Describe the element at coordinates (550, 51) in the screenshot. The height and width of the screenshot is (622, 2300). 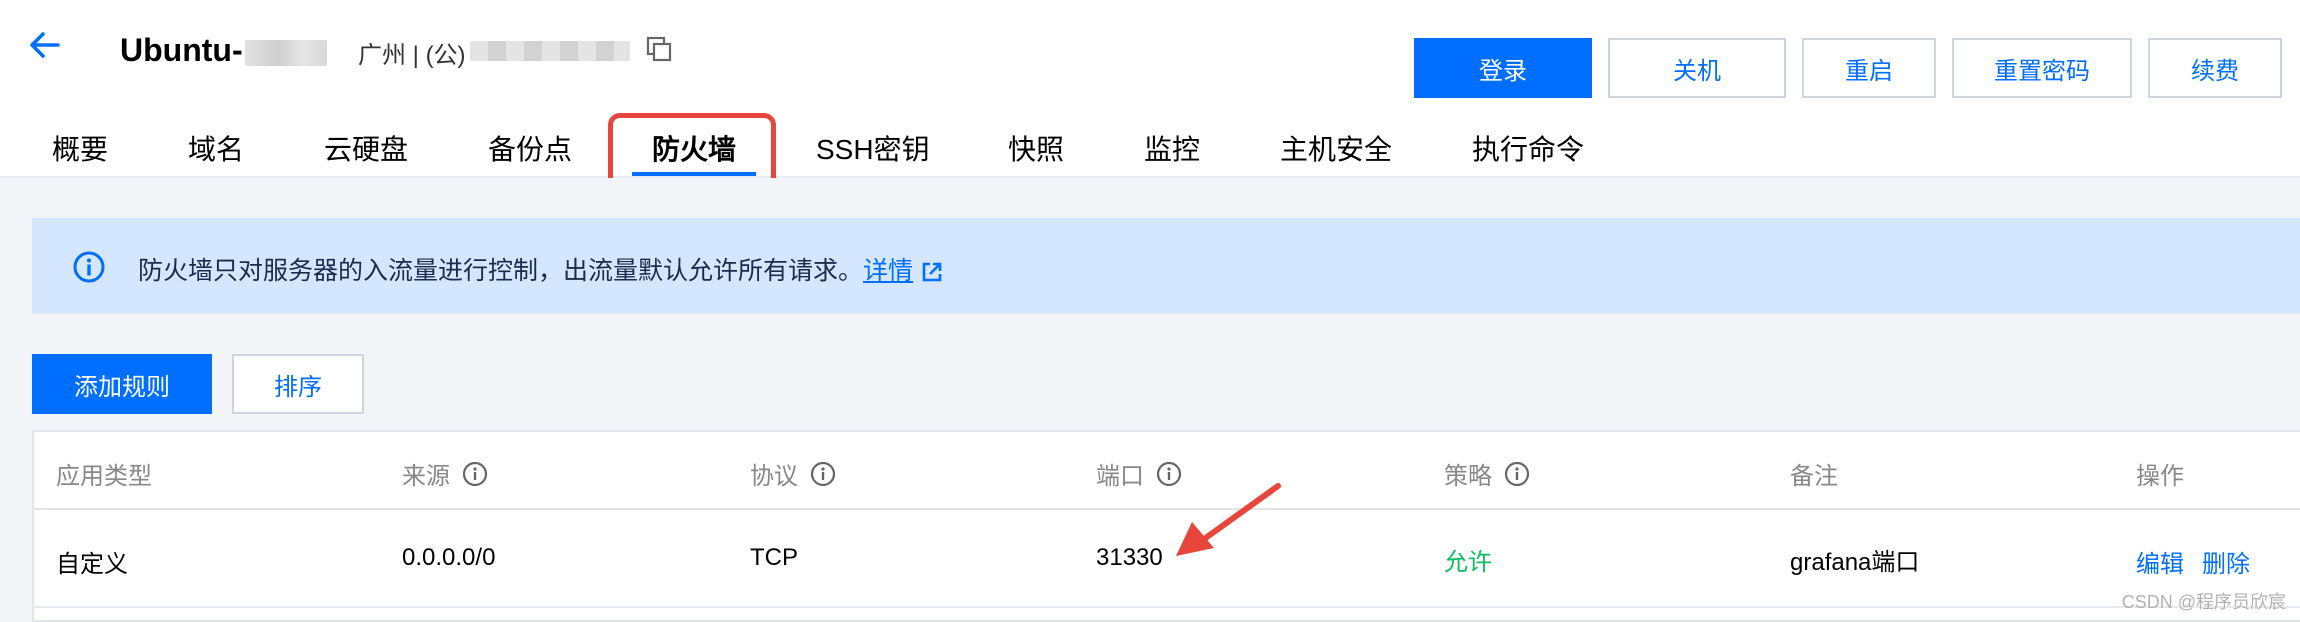
I see `redacted-ip` at that location.